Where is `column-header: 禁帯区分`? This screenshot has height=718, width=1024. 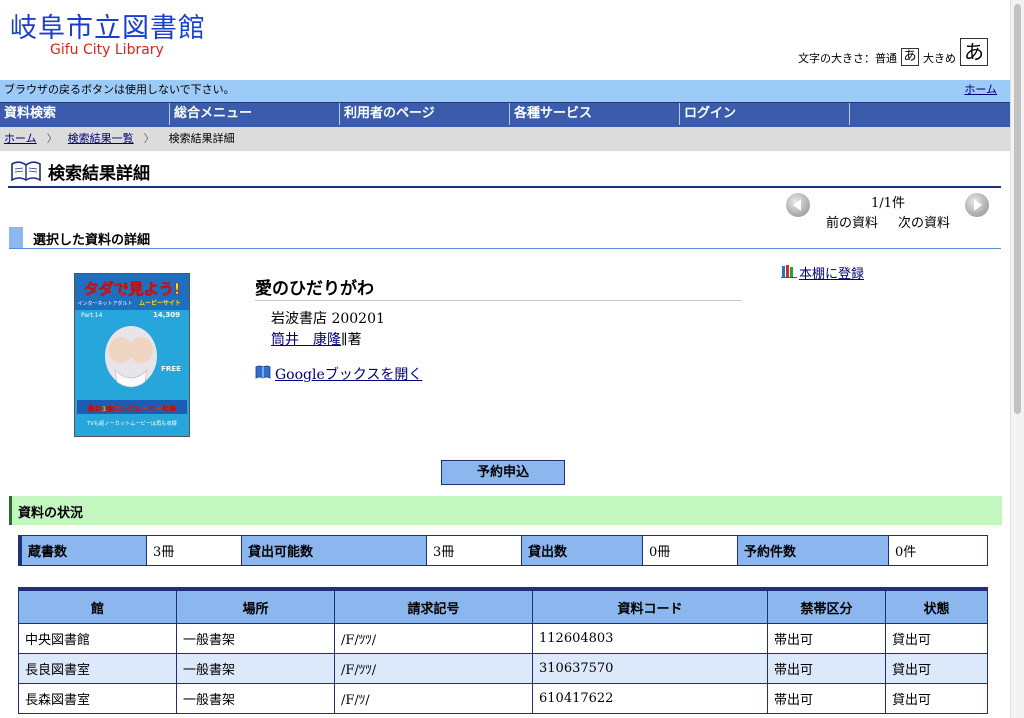
column-header: 禁帯区分 is located at coordinates (826, 606).